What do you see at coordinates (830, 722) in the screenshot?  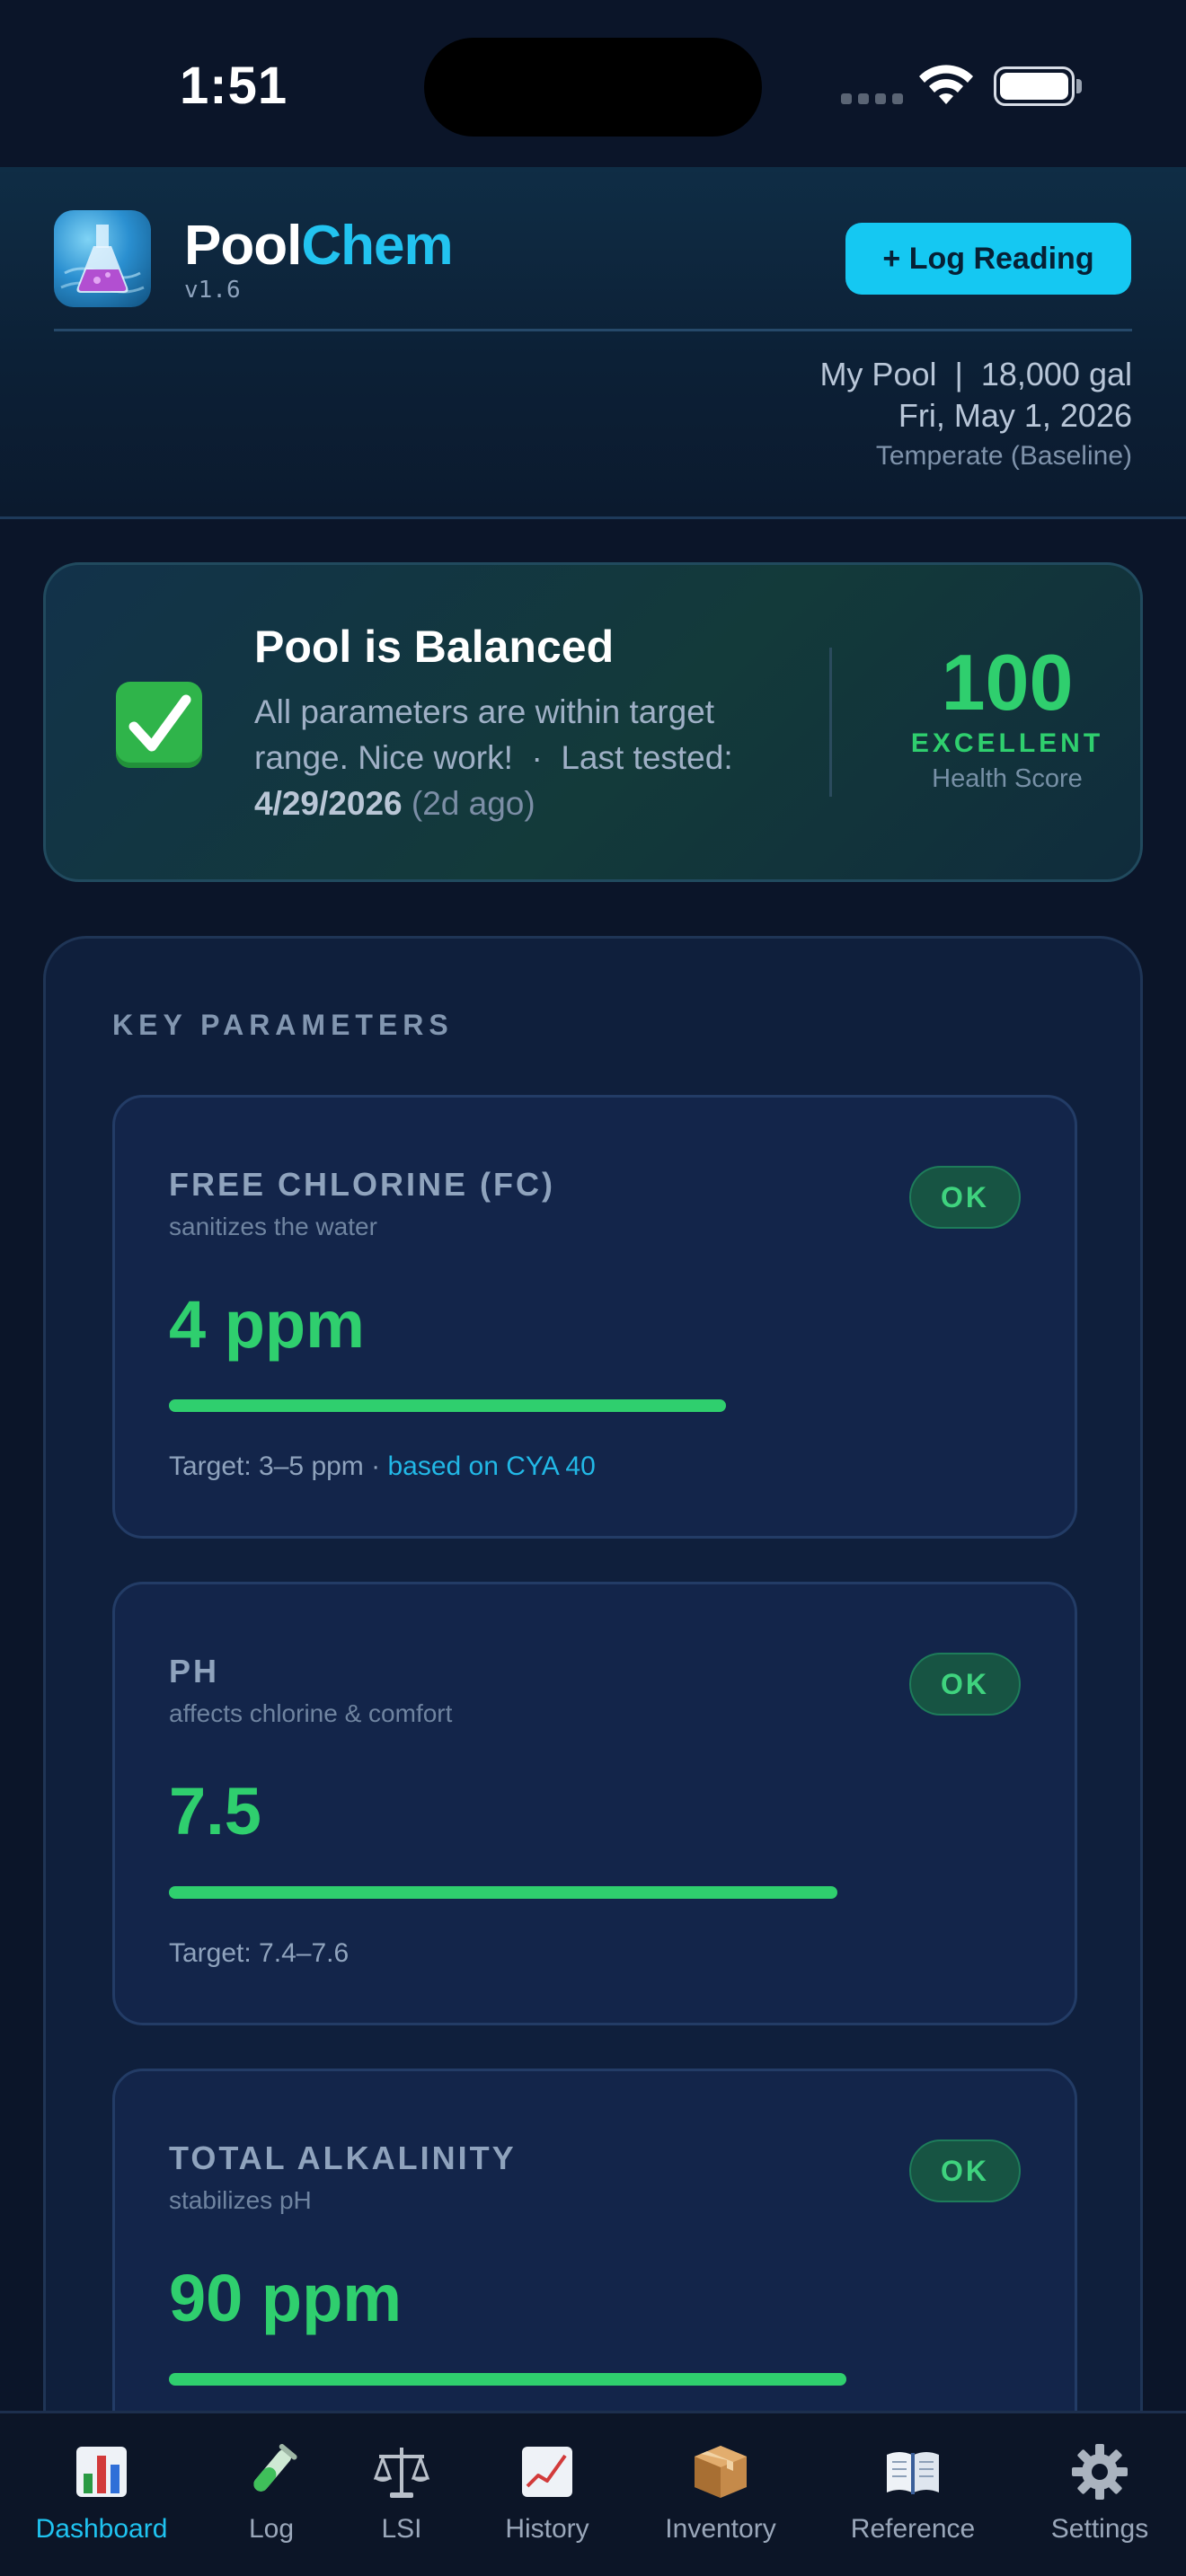 I see `score-divider` at bounding box center [830, 722].